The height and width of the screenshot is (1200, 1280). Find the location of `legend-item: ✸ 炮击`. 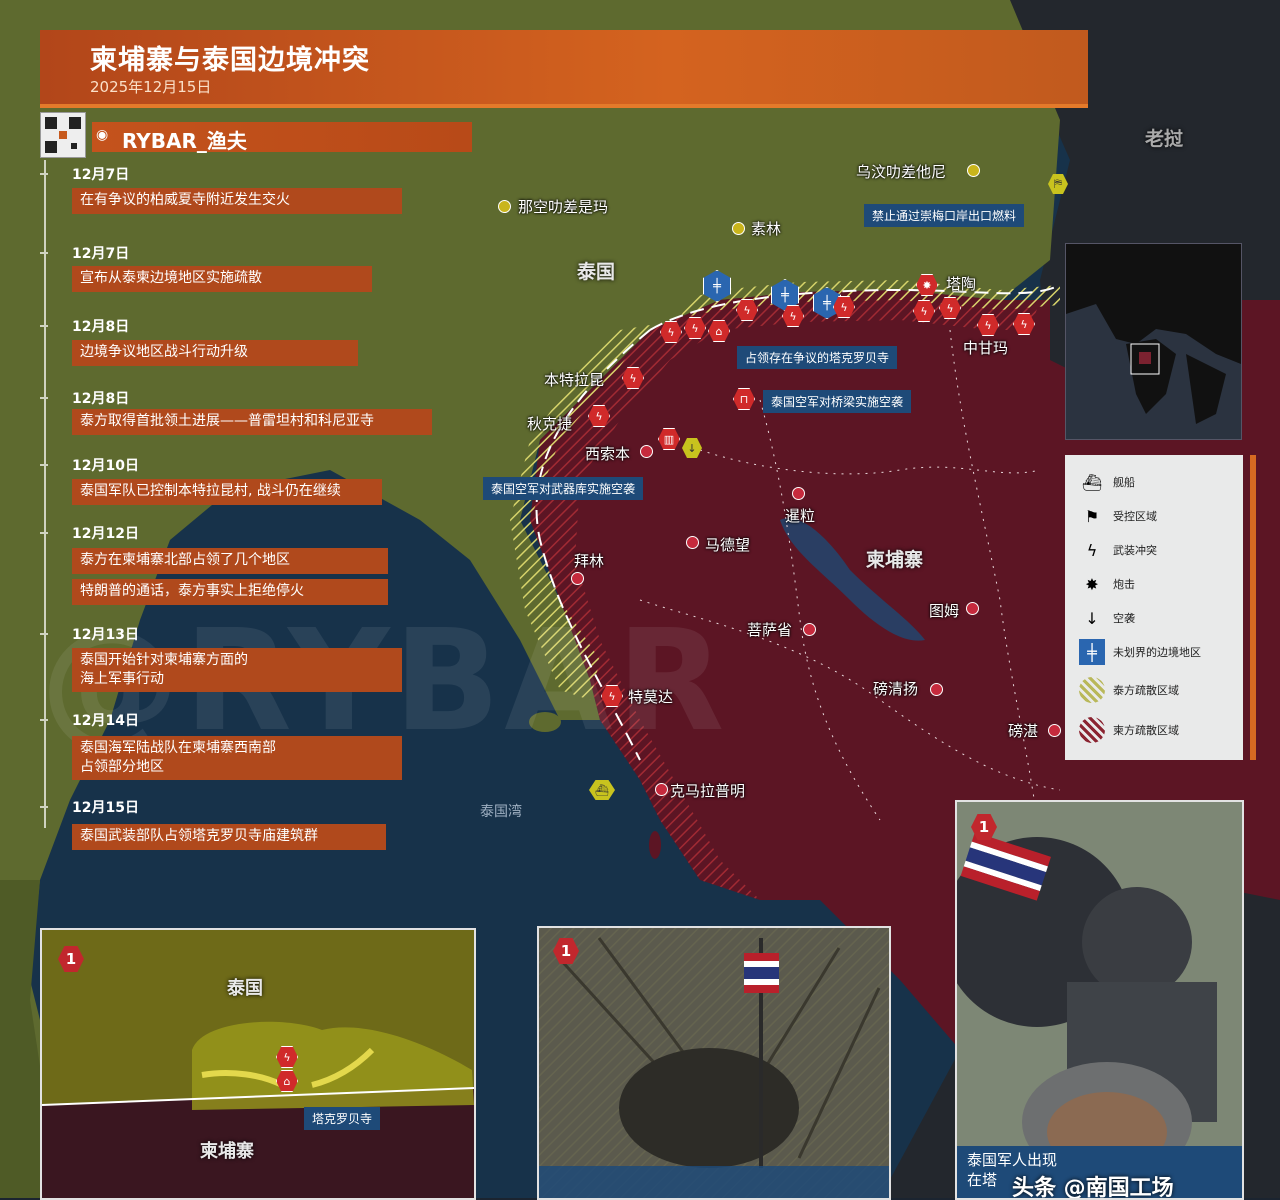

legend-item: ✸ 炮击 is located at coordinates (1107, 584).